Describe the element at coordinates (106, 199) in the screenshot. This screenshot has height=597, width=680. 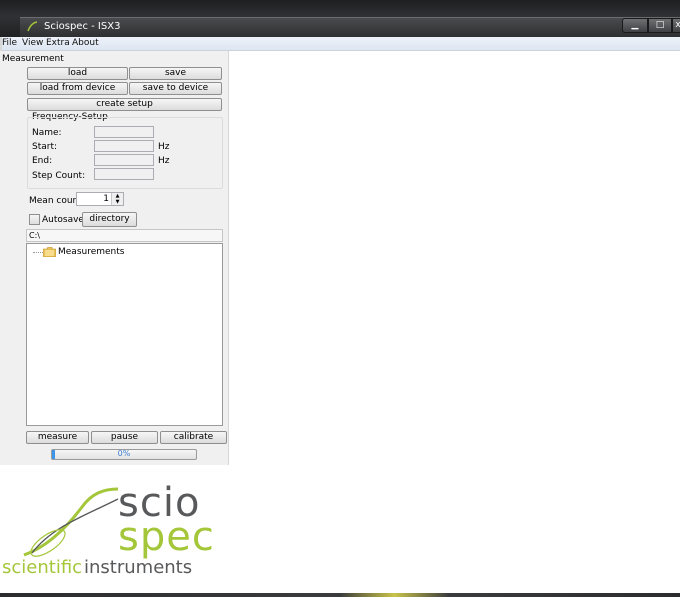
I see `mean-count-value: 1` at that location.